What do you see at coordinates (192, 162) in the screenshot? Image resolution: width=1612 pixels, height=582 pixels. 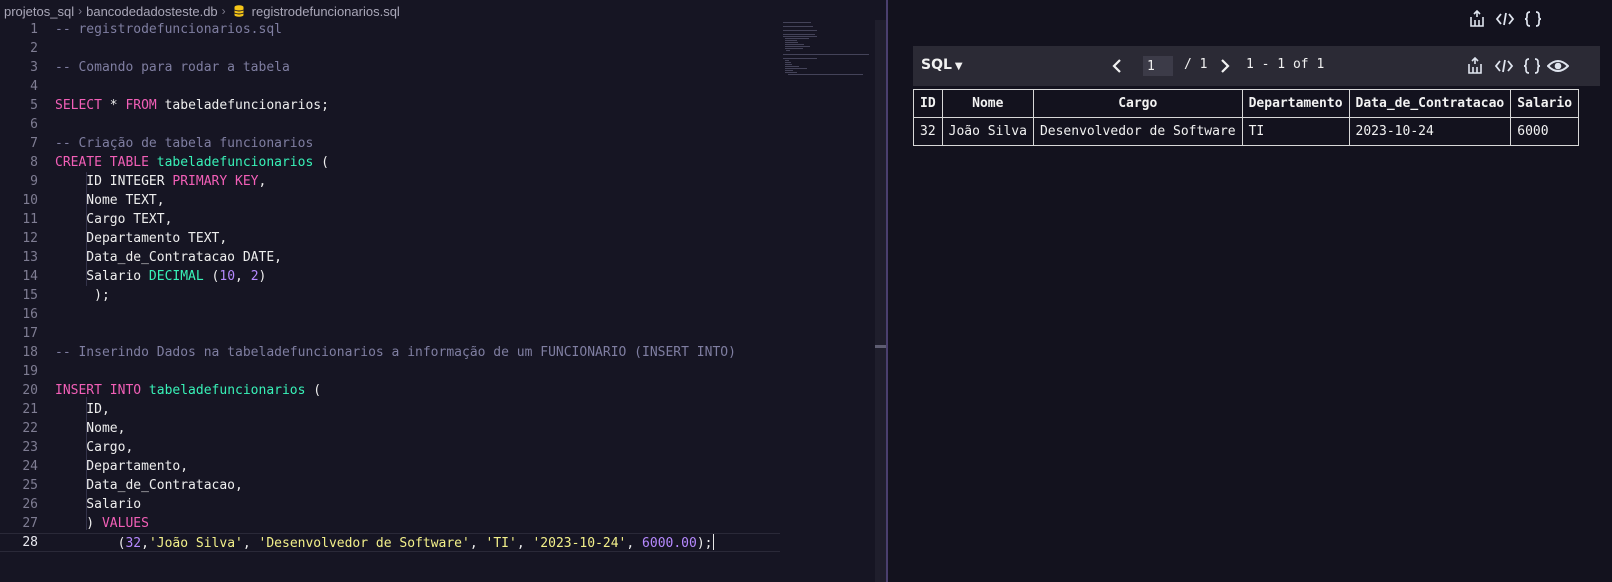 I see `code-text: CREATE TABLE tabeladefuncionarios (` at bounding box center [192, 162].